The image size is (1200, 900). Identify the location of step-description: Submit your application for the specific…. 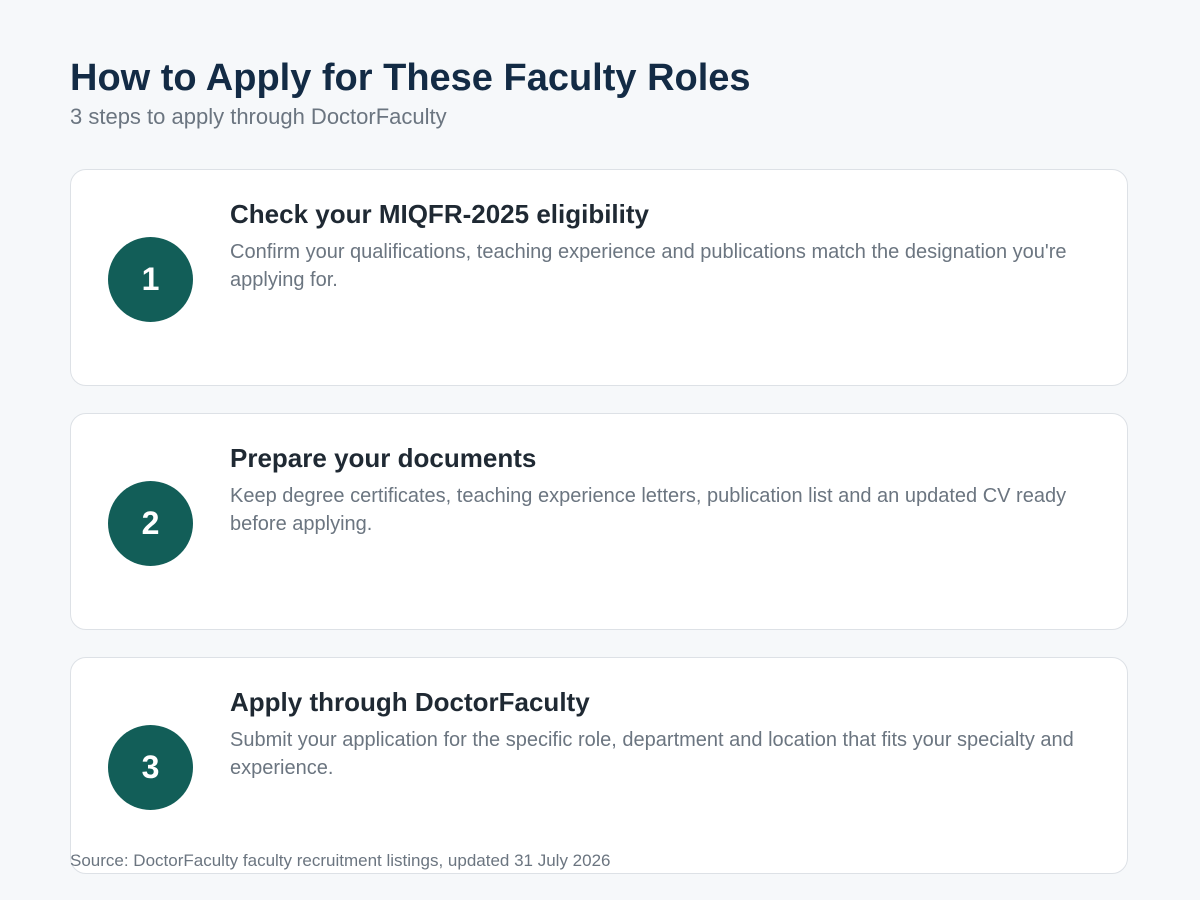
(652, 754).